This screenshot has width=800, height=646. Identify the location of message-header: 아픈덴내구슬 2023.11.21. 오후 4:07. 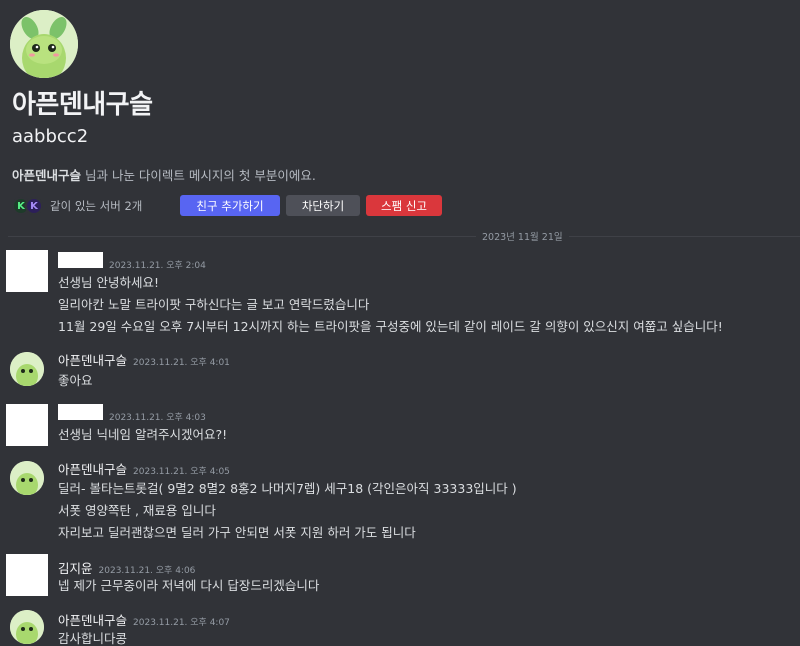
(144, 619).